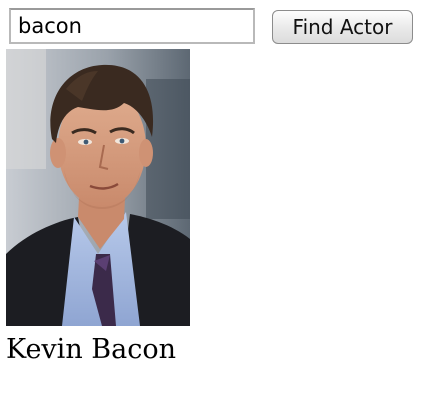 Image resolution: width=424 pixels, height=408 pixels. What do you see at coordinates (132, 26) in the screenshot?
I see `actor-search-input` at bounding box center [132, 26].